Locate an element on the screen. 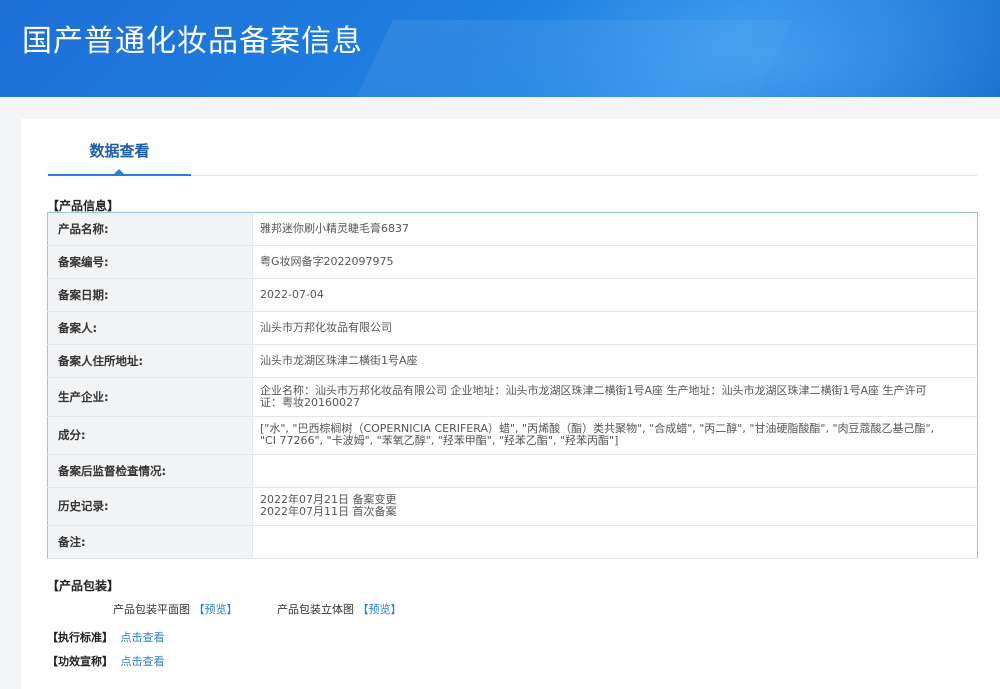 This screenshot has height=689, width=1000. packaging-section-label: 【产品包装】 is located at coordinates (83, 586).